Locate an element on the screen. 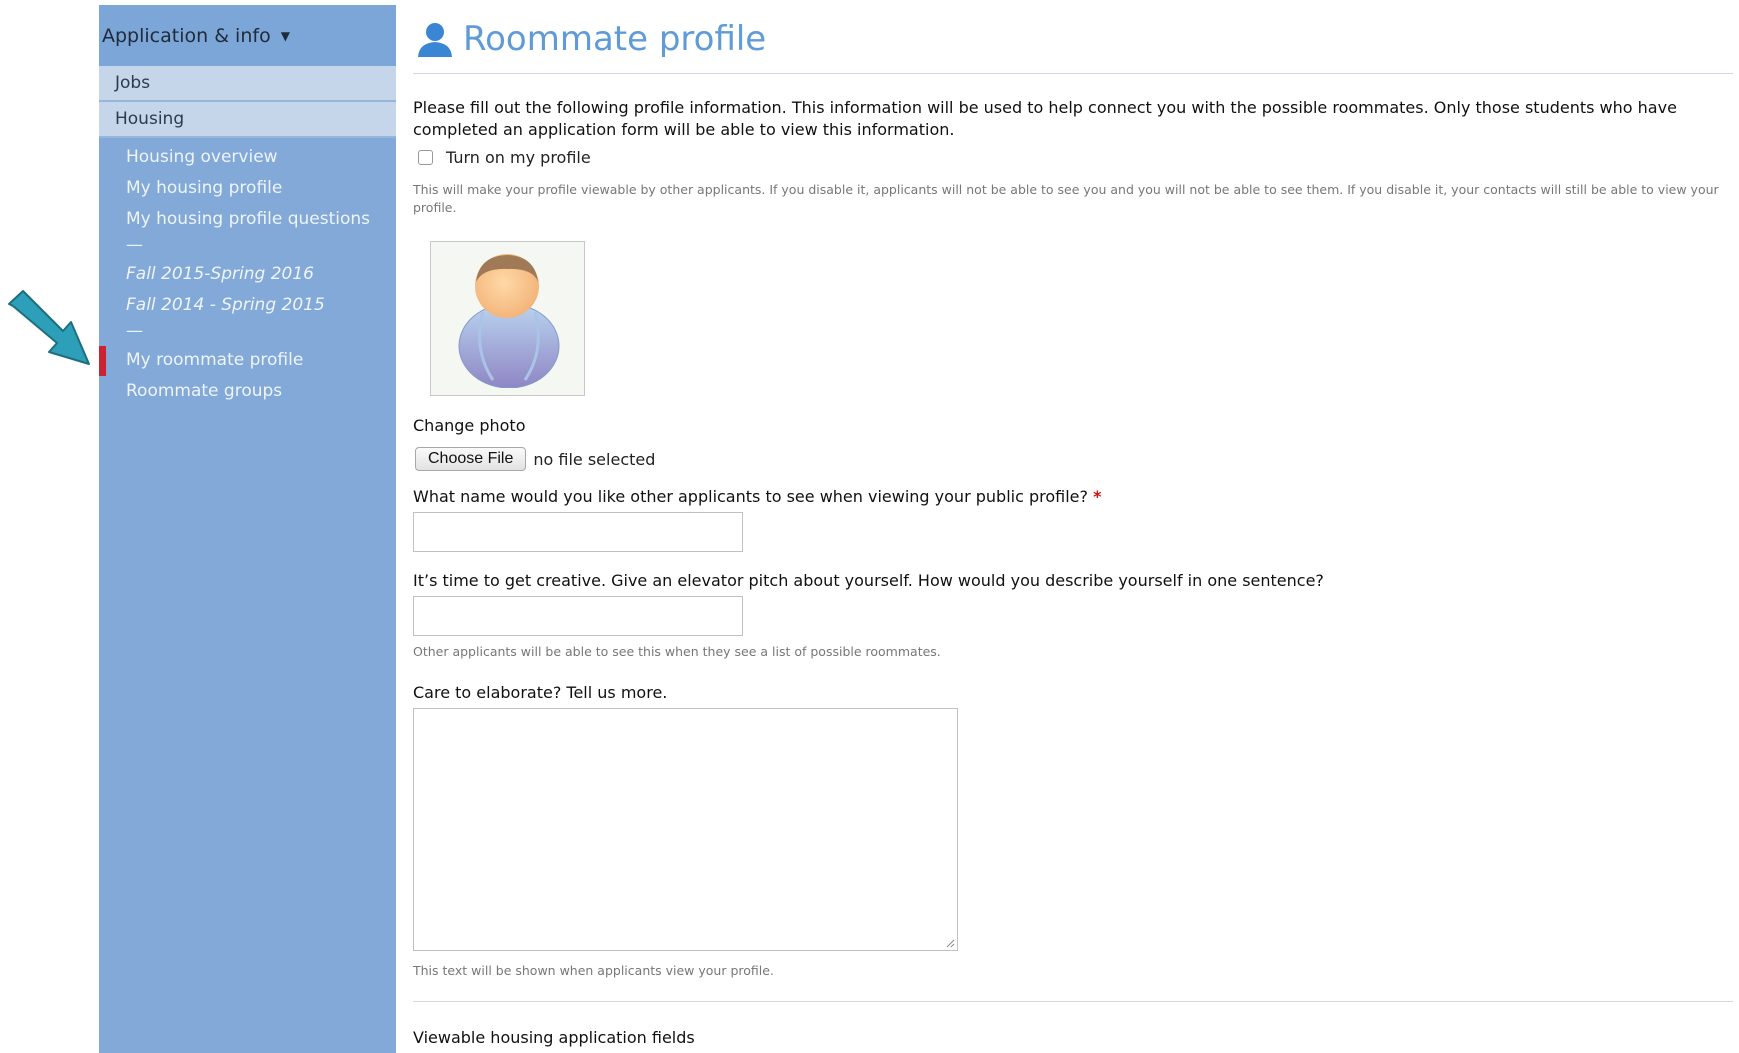  profile-photo is located at coordinates (507, 318).